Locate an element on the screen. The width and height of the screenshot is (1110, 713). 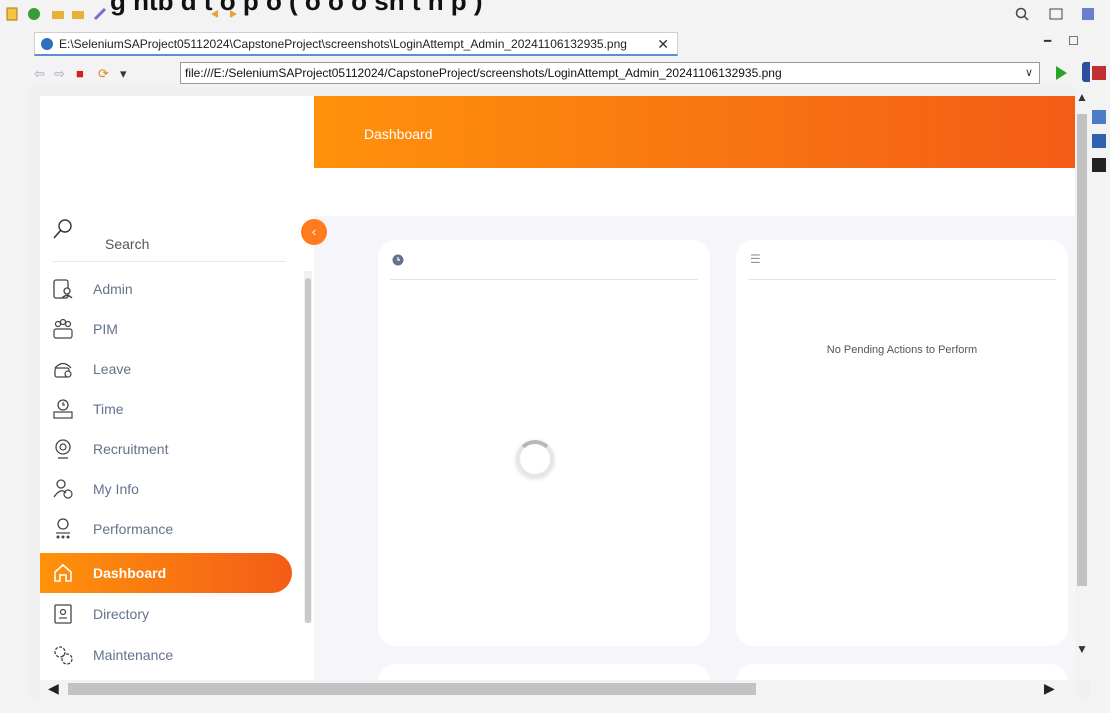
loading-spinner is located at coordinates (535, 459).